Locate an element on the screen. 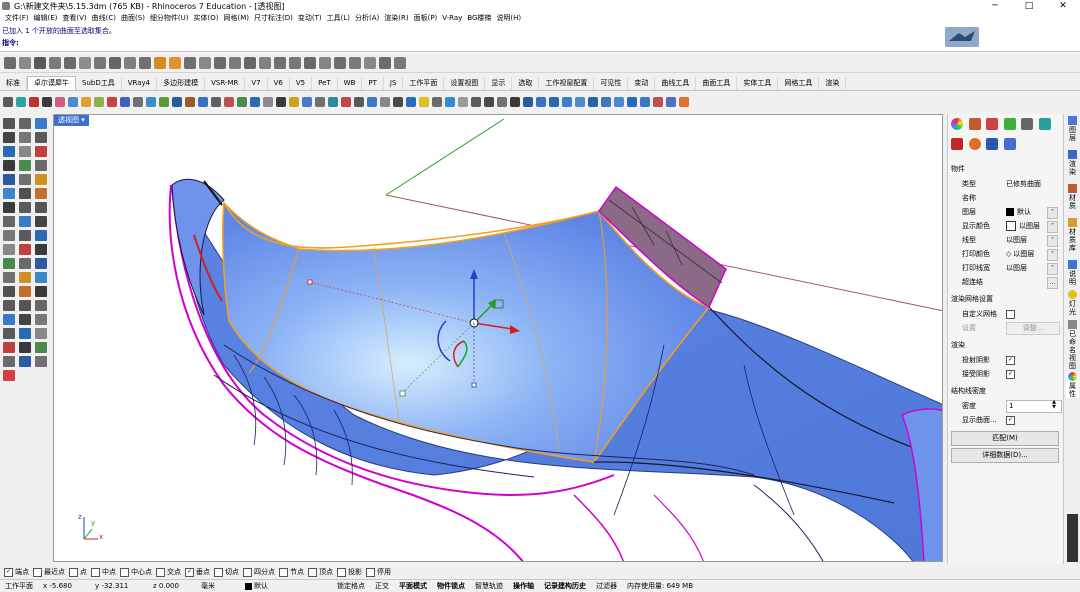 This screenshot has height=592, width=1080. tab-wb: WB is located at coordinates (350, 83).